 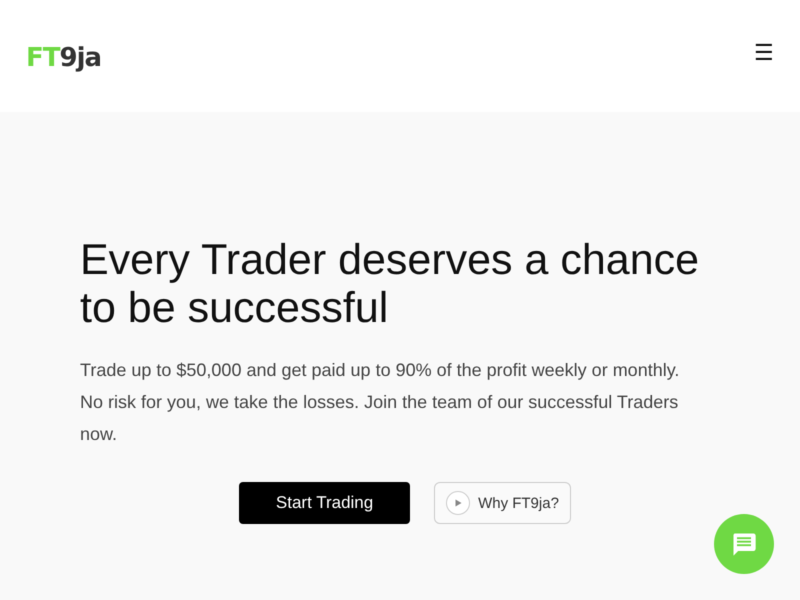 What do you see at coordinates (458, 503) in the screenshot?
I see `play-icon` at bounding box center [458, 503].